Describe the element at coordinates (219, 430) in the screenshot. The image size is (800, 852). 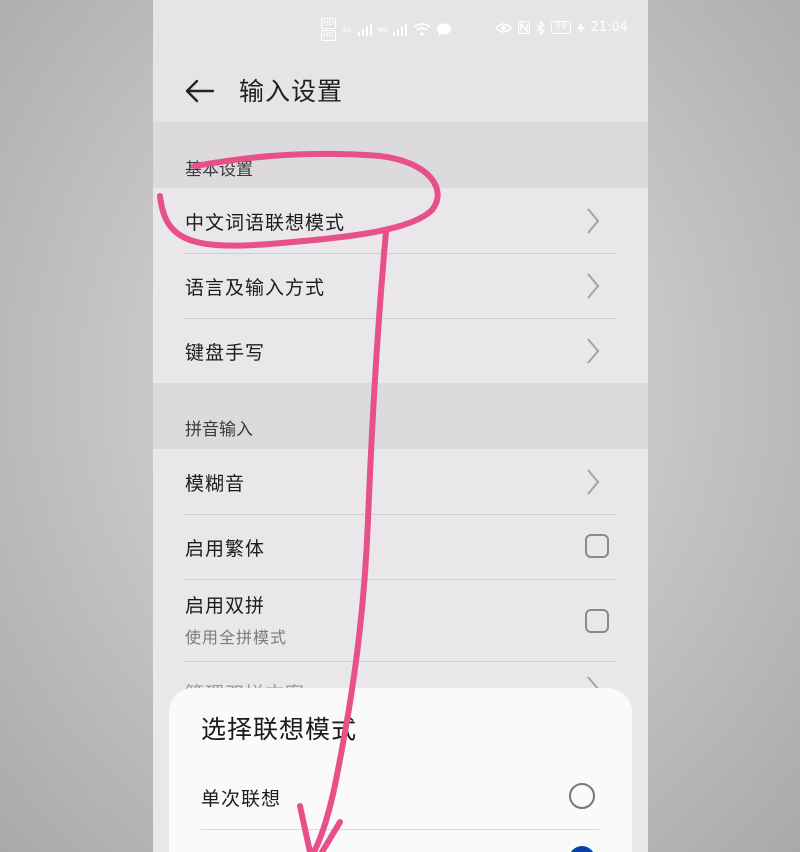
I see `section-header-pinyin: 拼音输入` at that location.